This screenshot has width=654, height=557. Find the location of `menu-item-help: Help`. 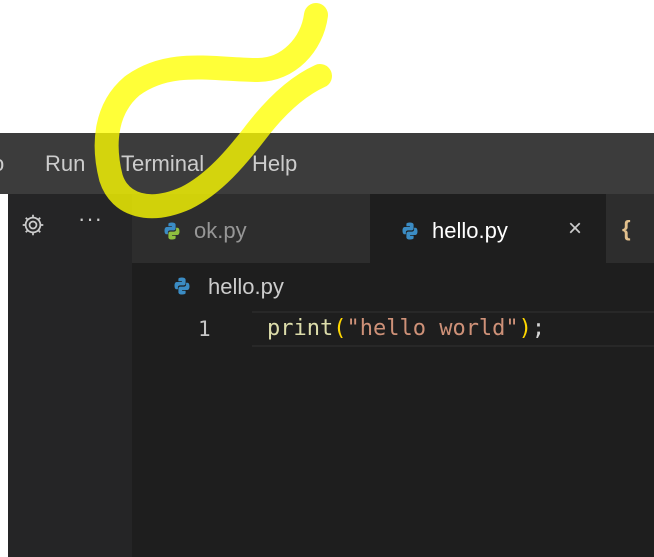

menu-item-help: Help is located at coordinates (274, 164).